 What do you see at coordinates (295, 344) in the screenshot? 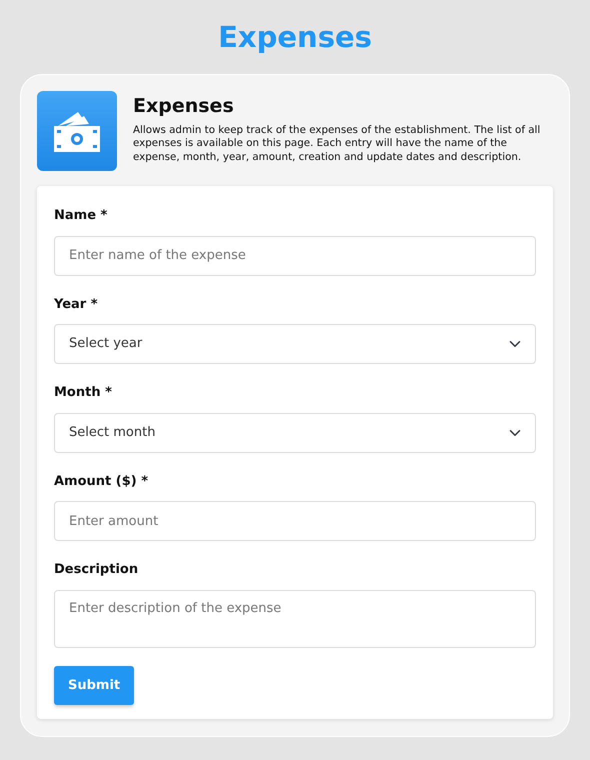
I see `select-dropdown: Select year` at bounding box center [295, 344].